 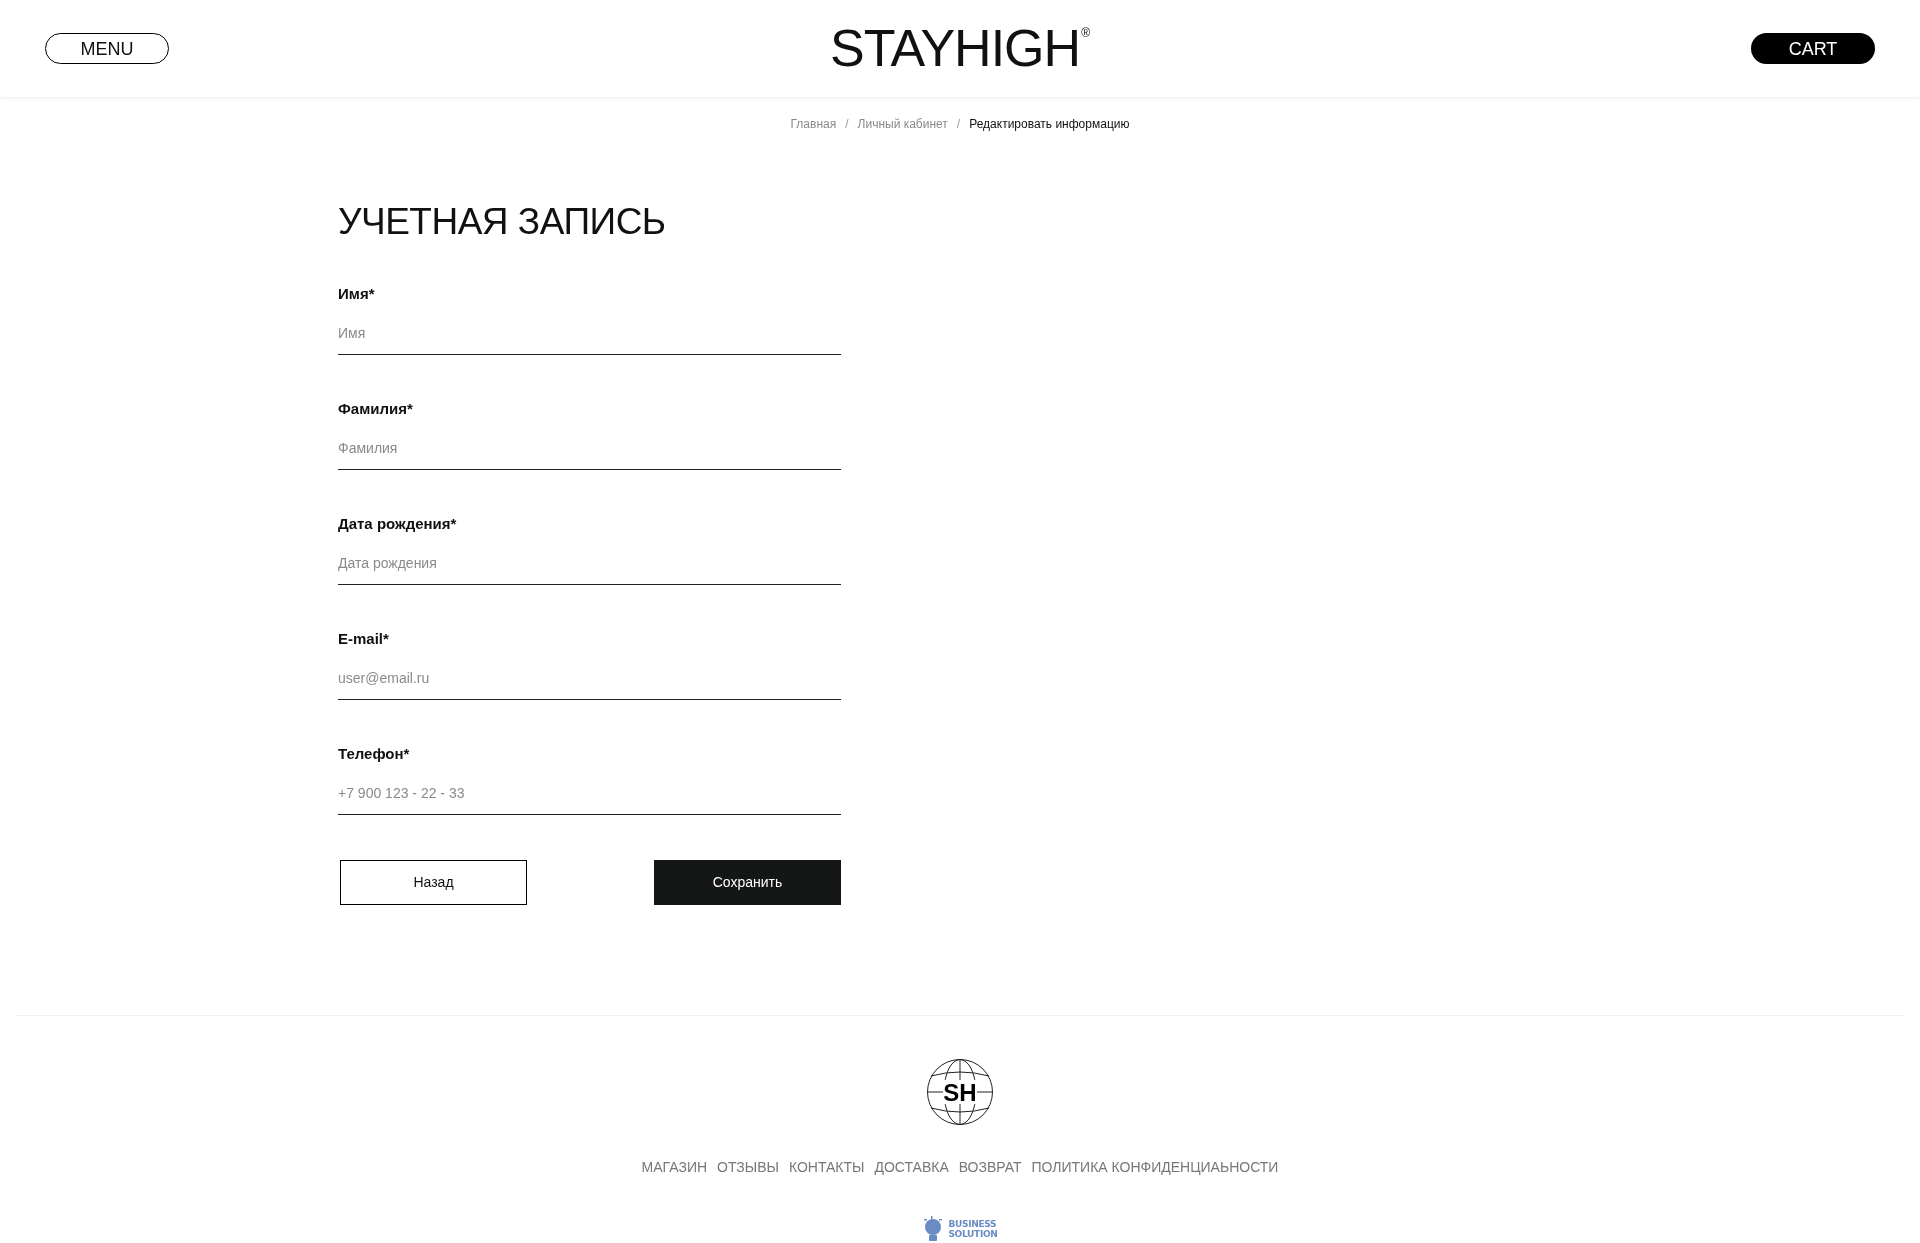 What do you see at coordinates (674, 1167) in the screenshot?
I see `footer-link: МАГАЗИН` at bounding box center [674, 1167].